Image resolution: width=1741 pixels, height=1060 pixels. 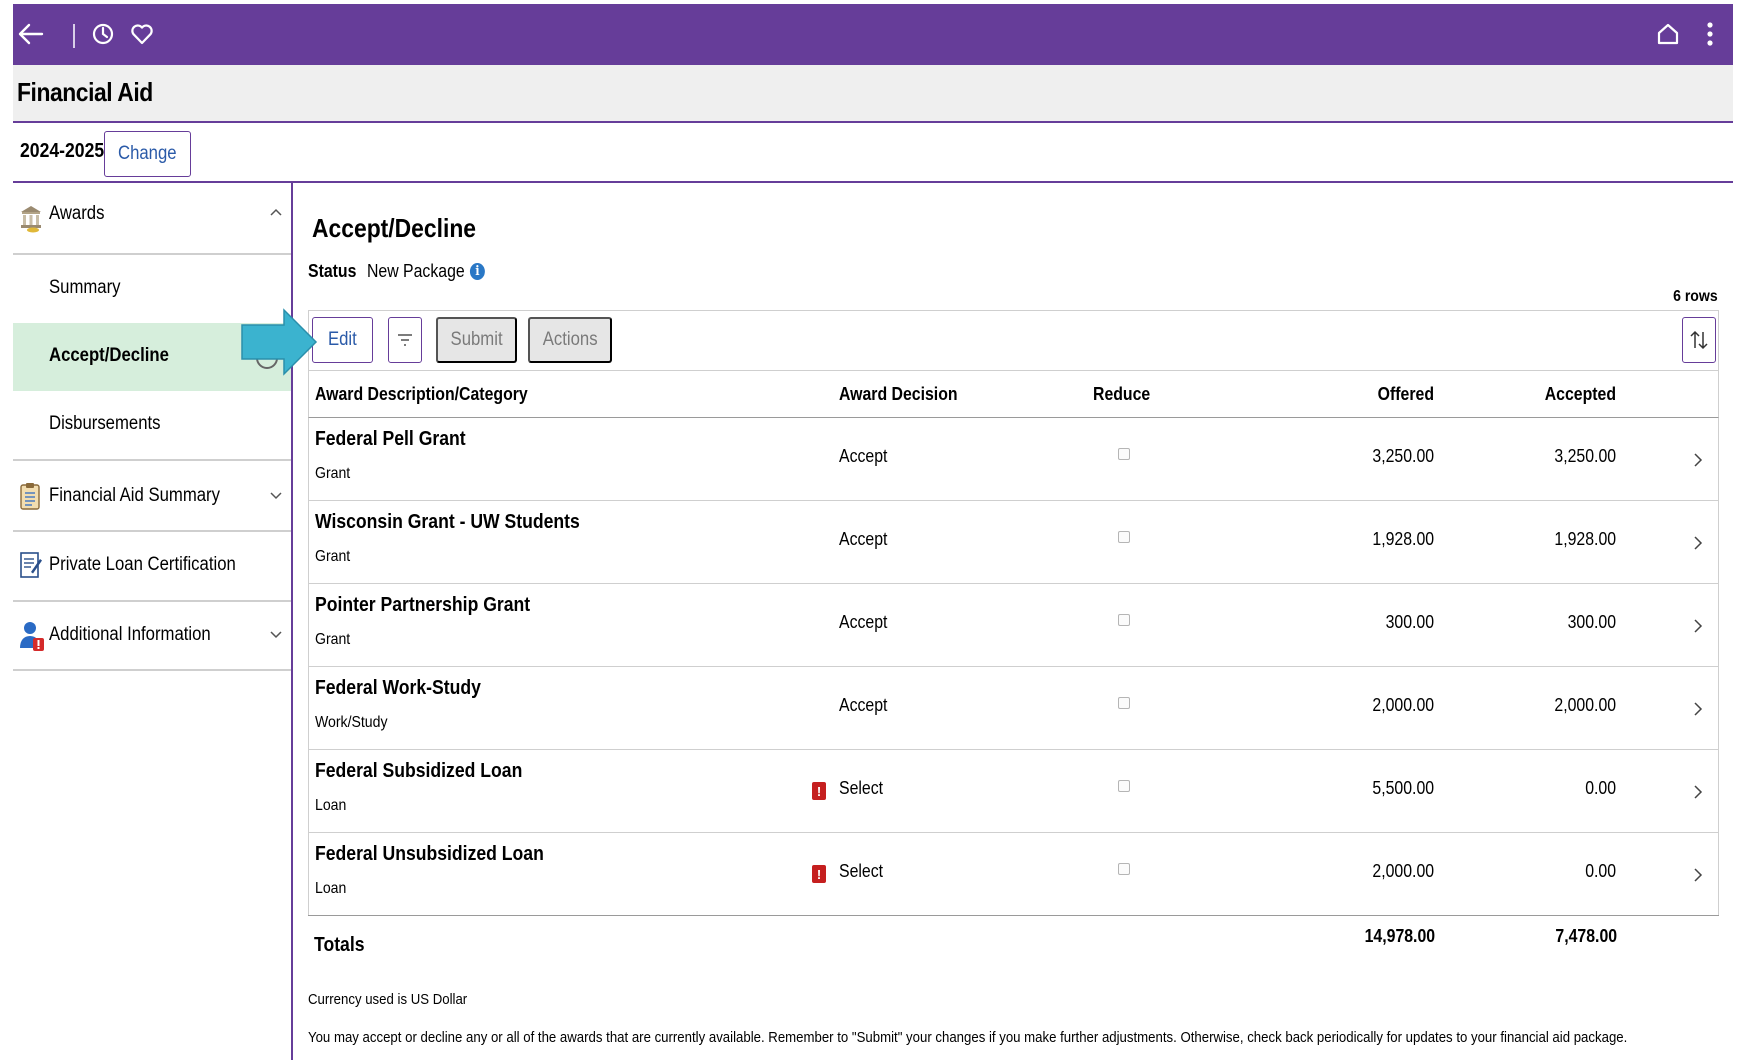 I want to click on package-status: Status New Package i, so click(x=396, y=271).